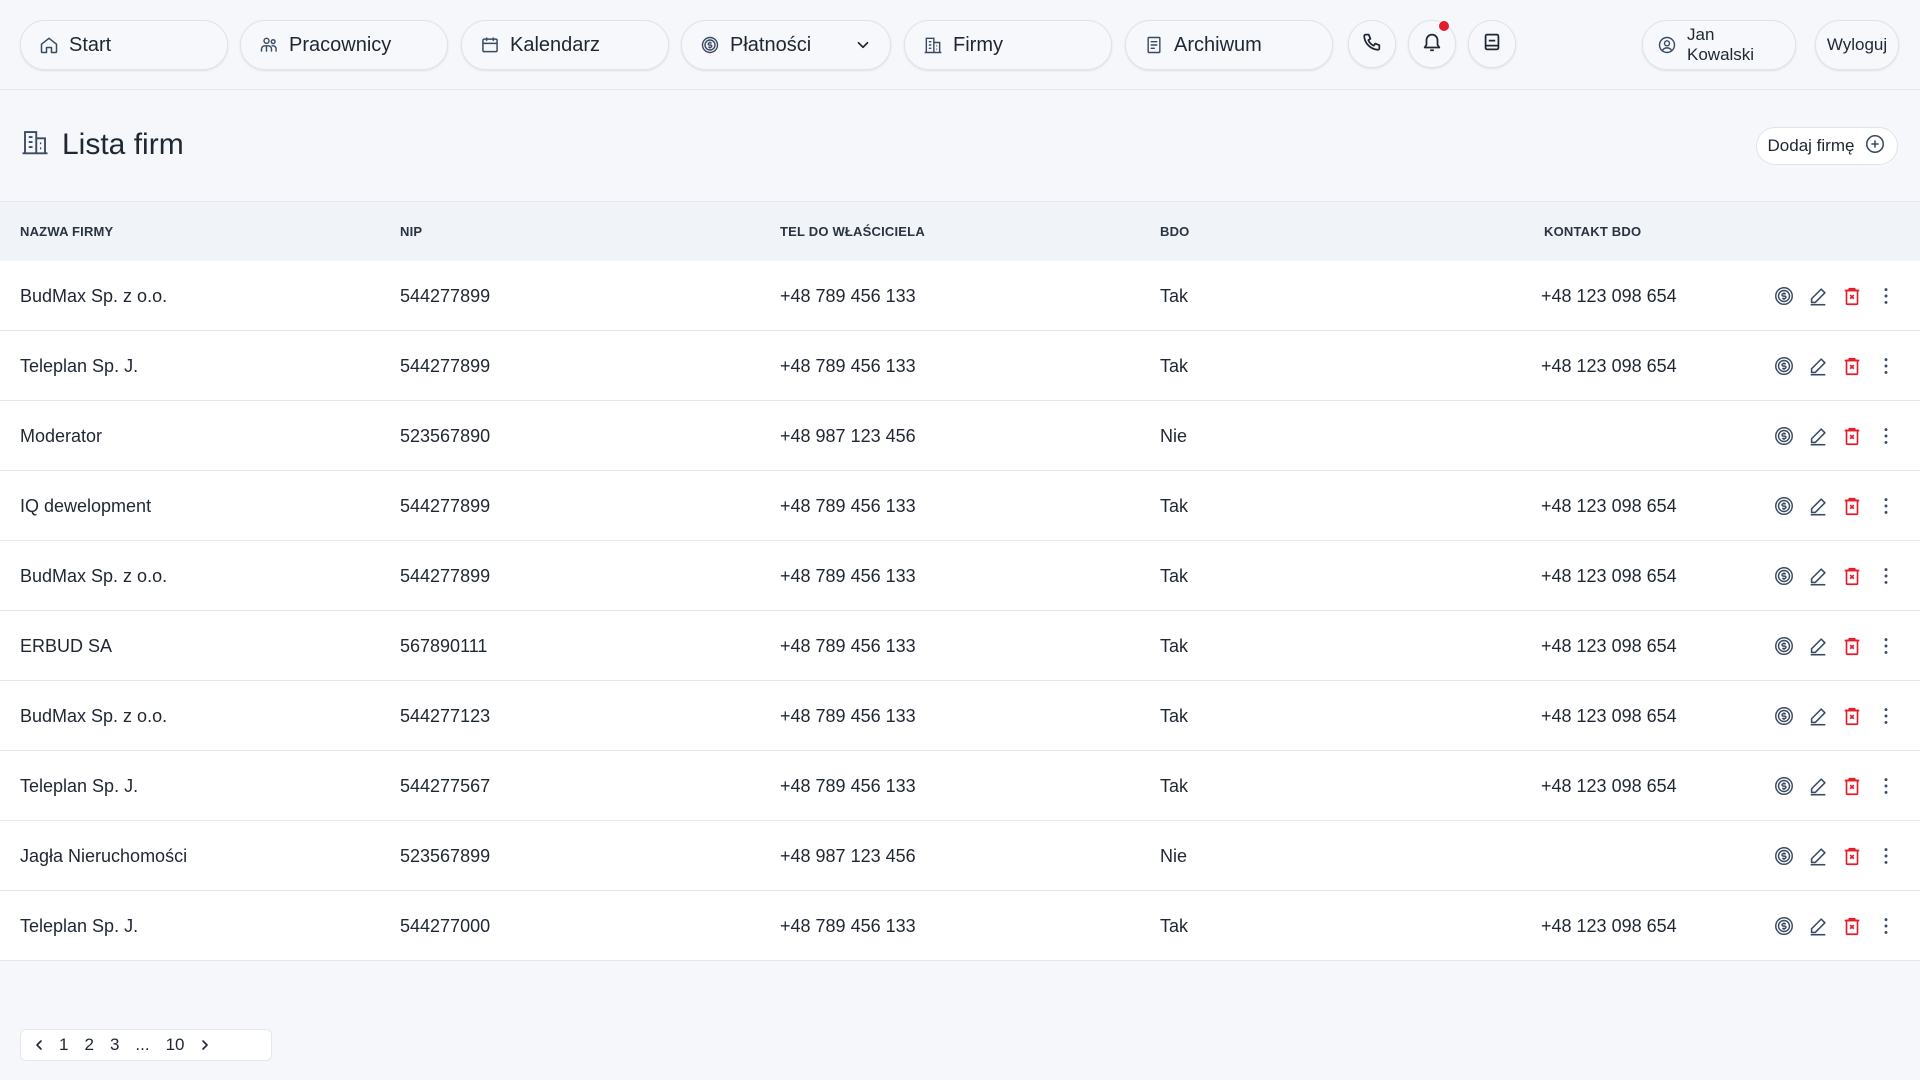 The height and width of the screenshot is (1080, 1920). Describe the element at coordinates (39, 1045) in the screenshot. I see `prev-page-button` at that location.